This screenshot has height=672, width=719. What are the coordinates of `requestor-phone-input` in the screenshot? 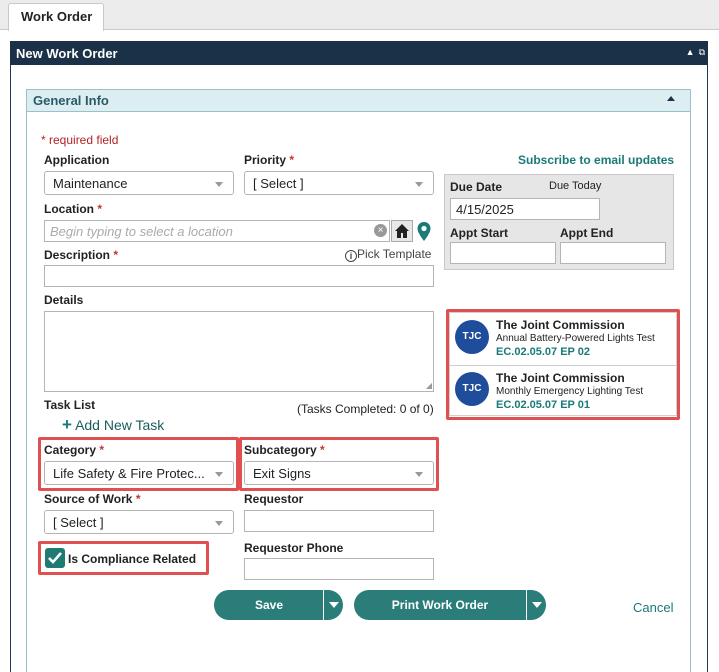 It's located at (339, 569).